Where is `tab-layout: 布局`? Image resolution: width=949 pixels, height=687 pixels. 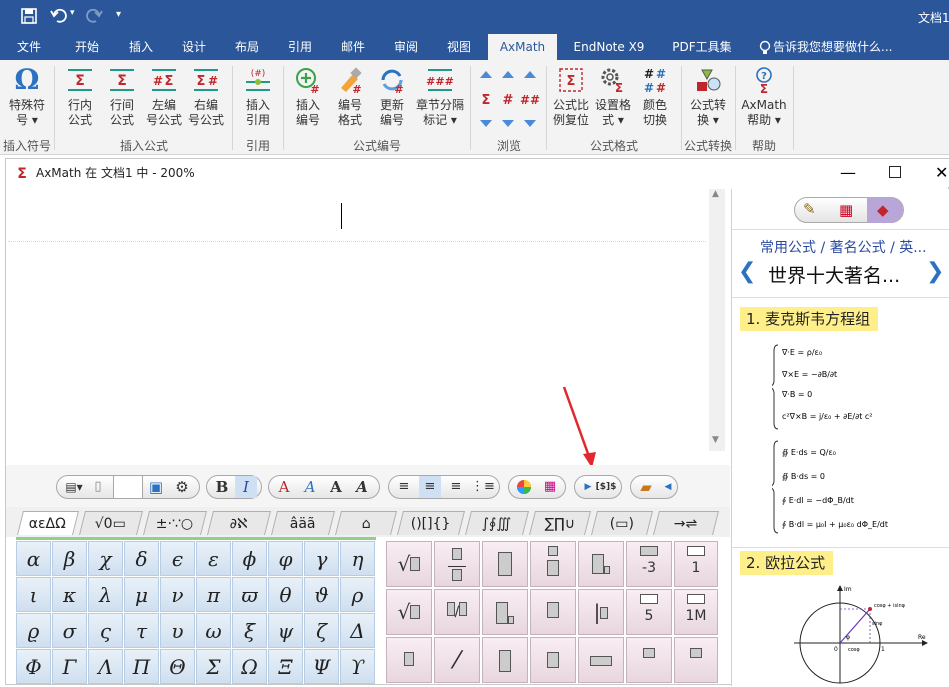
tab-layout: 布局 is located at coordinates (247, 47).